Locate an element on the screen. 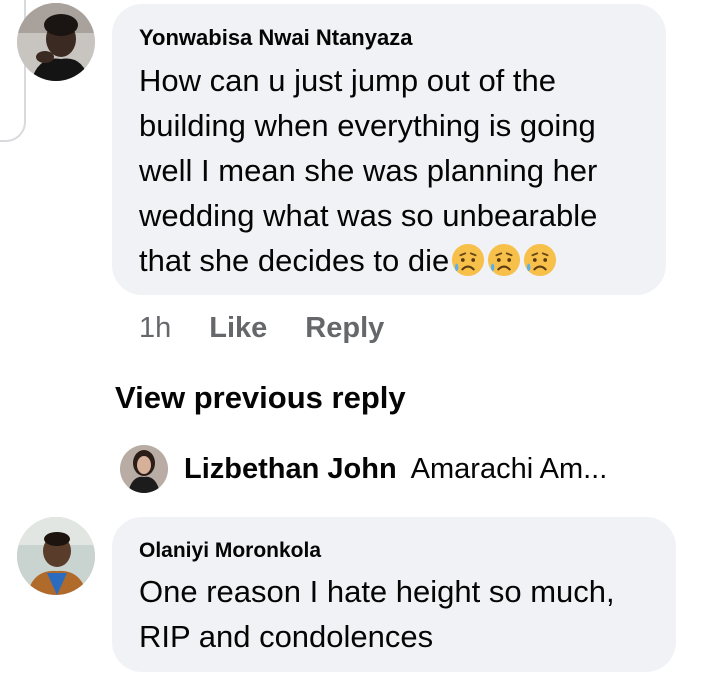  comment-actions: 1h Like Reply is located at coordinates (261, 328).